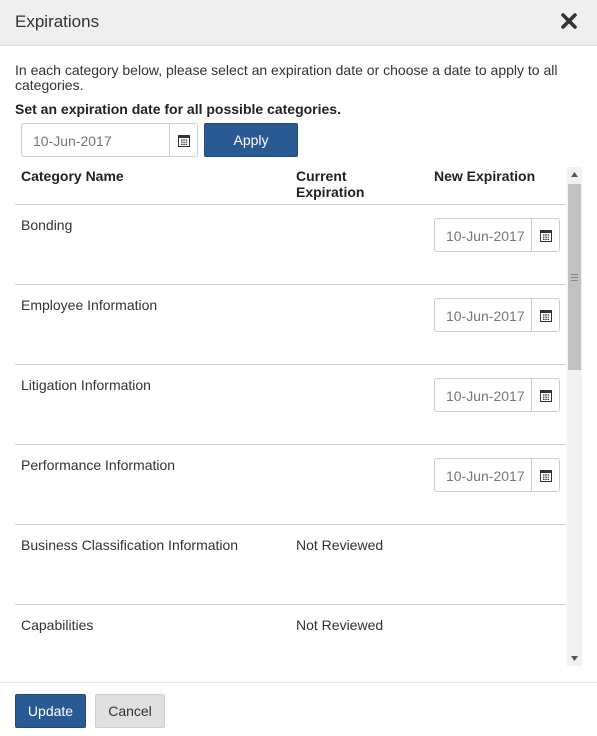 Image resolution: width=597 pixels, height=736 pixels. I want to click on table-row: Performance Information 10-Jun-2017, so click(290, 485).